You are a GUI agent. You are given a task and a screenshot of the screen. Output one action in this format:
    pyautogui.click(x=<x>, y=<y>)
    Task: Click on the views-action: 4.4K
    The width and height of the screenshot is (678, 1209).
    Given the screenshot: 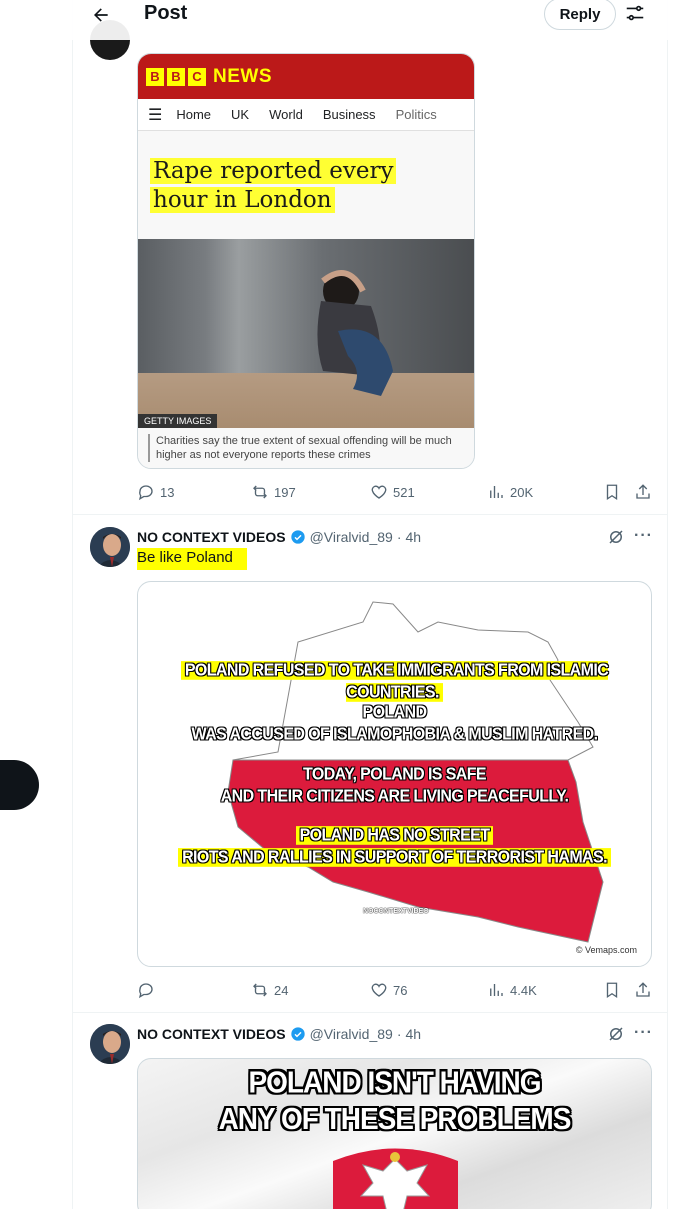 What is the action you would take?
    pyautogui.click(x=512, y=990)
    